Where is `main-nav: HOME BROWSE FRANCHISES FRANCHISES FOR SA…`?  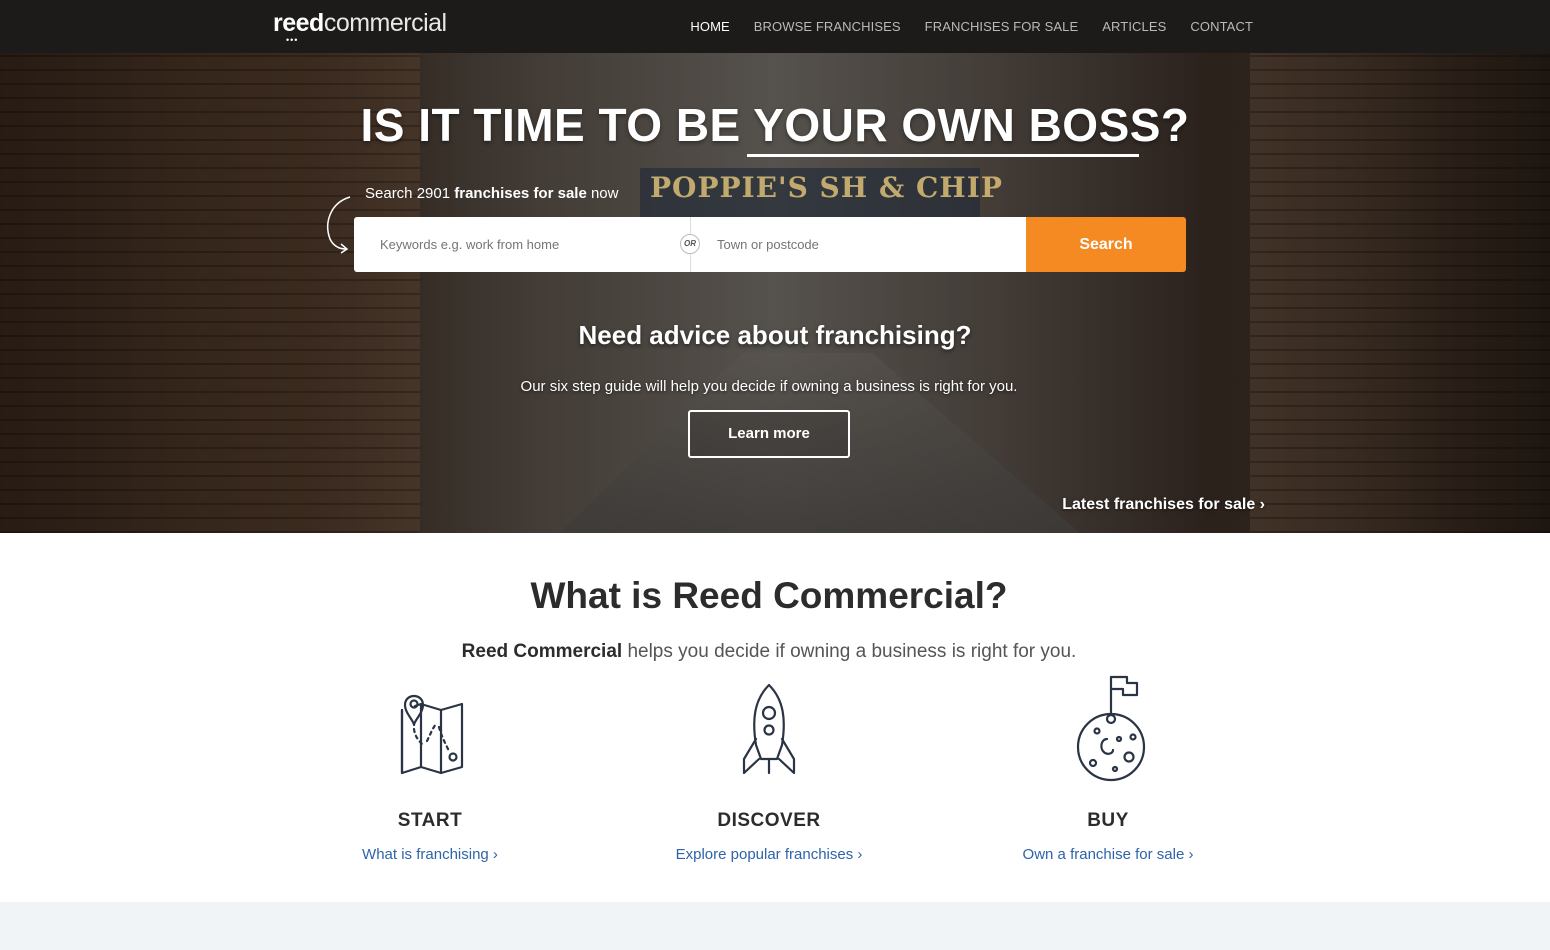 main-nav: HOME BROWSE FRANCHISES FRANCHISES FOR SA… is located at coordinates (971, 26).